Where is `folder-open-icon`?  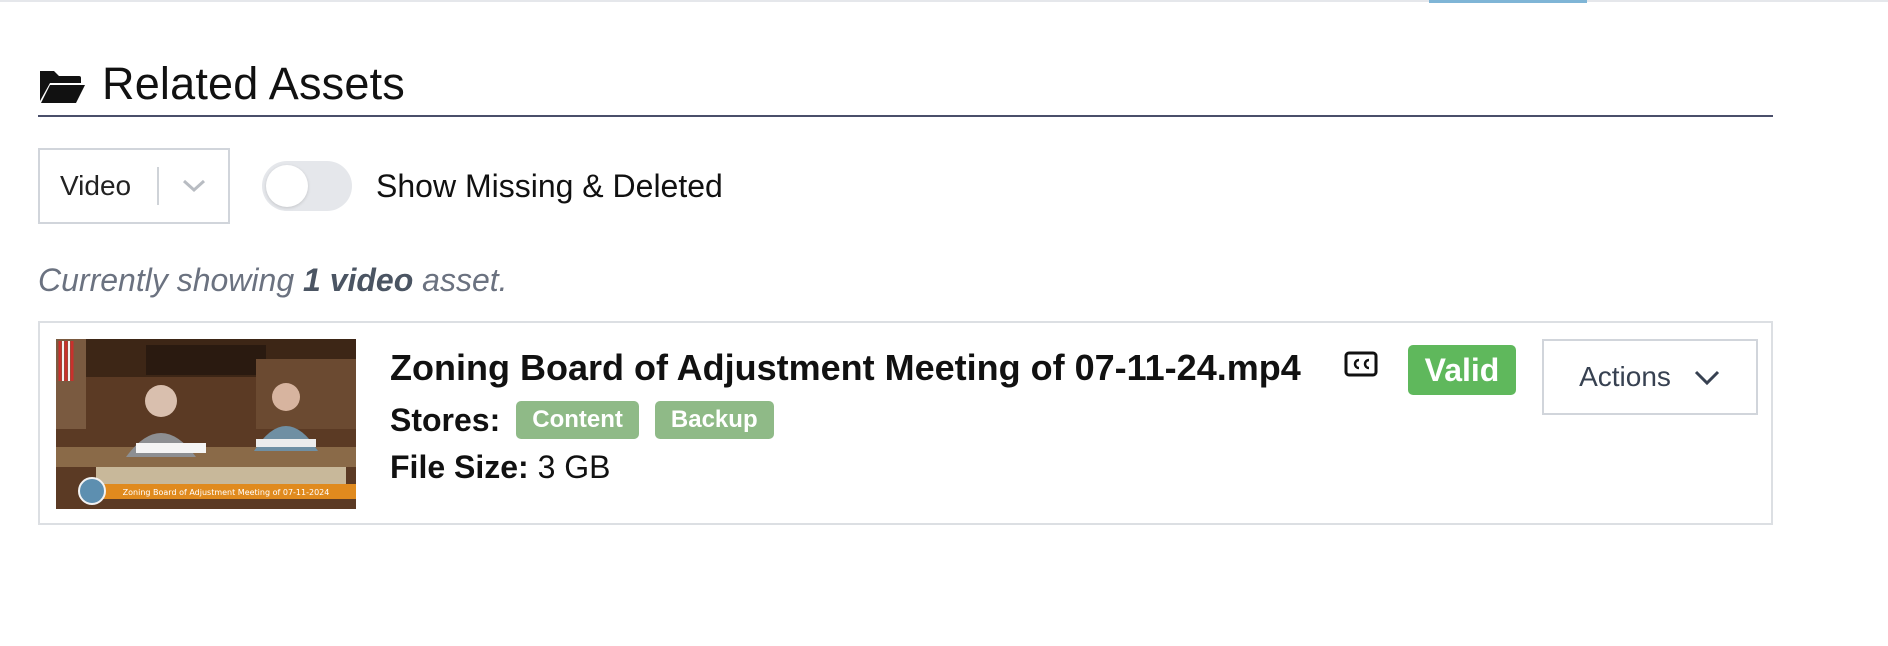 folder-open-icon is located at coordinates (62, 86).